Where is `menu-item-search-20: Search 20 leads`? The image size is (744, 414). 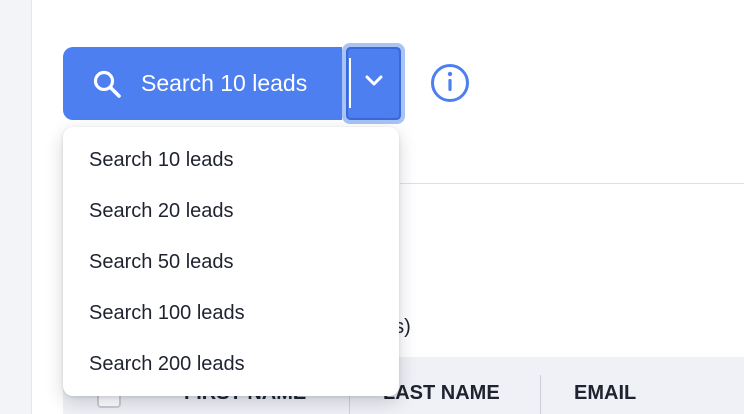 menu-item-search-20: Search 20 leads is located at coordinates (231, 211).